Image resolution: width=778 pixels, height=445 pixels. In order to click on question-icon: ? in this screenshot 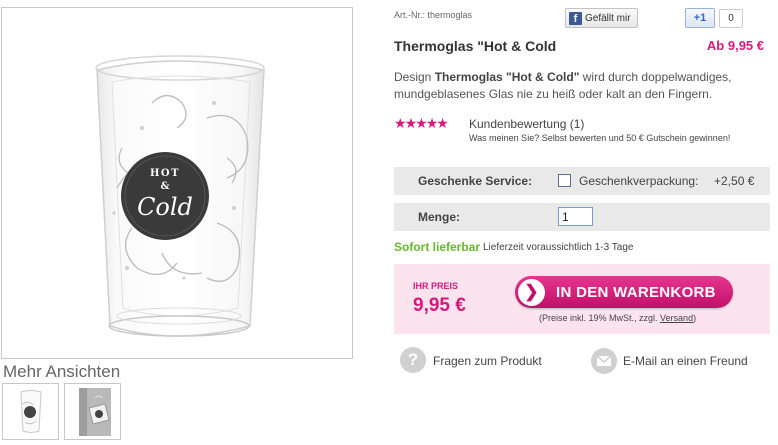, I will do `click(413, 360)`.